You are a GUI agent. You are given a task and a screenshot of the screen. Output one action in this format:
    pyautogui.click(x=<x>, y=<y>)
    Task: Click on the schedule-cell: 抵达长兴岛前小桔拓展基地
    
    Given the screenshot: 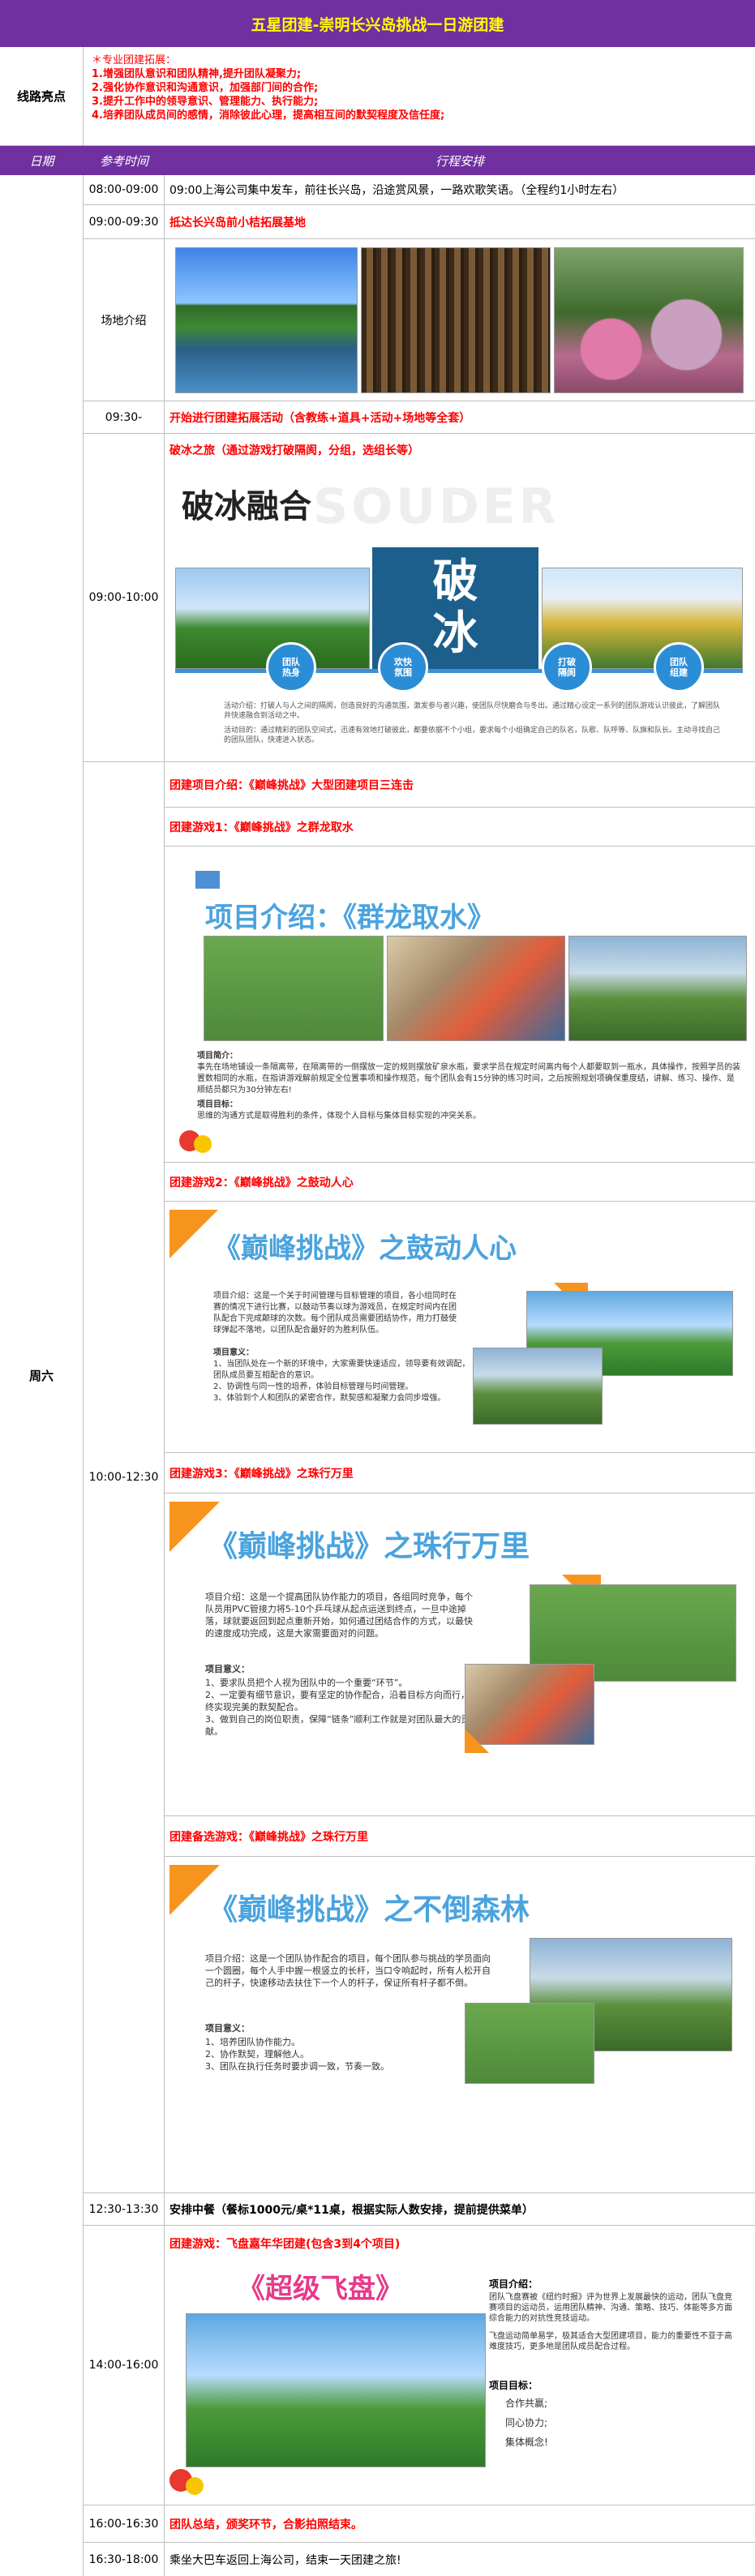 What is the action you would take?
    pyautogui.click(x=460, y=222)
    